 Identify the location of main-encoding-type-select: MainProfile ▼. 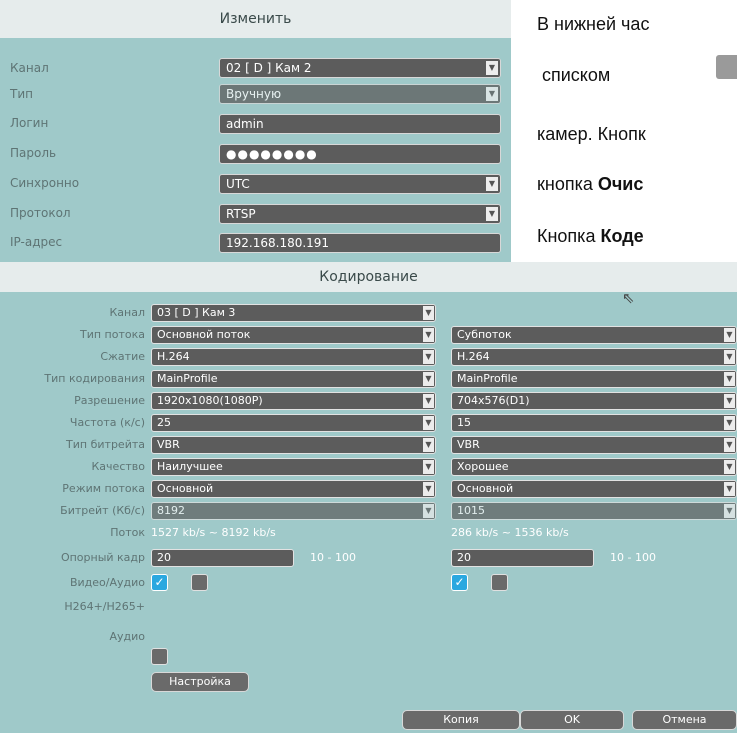
(293, 379).